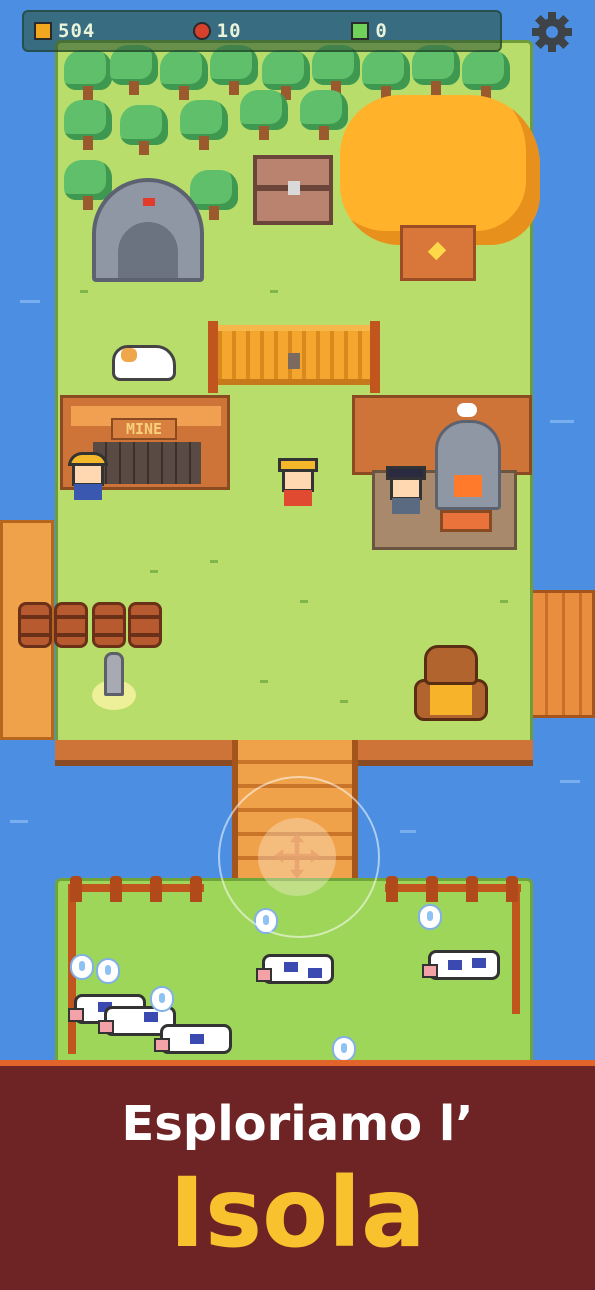 Image resolution: width=595 pixels, height=1290 pixels. I want to click on green-gem-icon, so click(360, 31).